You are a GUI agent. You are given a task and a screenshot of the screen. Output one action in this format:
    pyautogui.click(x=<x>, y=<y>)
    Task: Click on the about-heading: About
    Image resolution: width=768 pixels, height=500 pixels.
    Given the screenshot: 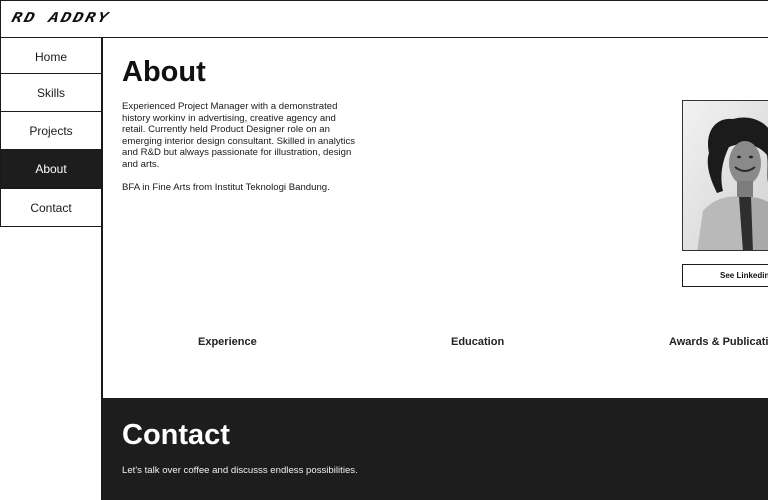 What is the action you would take?
    pyautogui.click(x=164, y=72)
    